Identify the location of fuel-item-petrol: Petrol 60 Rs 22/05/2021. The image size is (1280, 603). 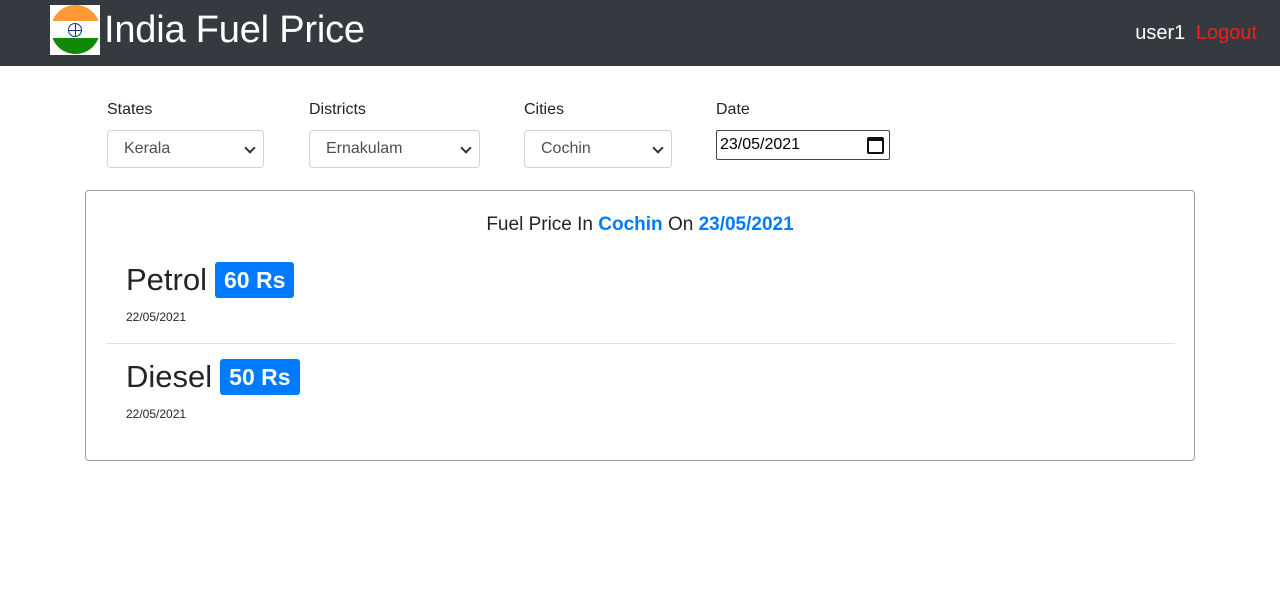
(210, 293).